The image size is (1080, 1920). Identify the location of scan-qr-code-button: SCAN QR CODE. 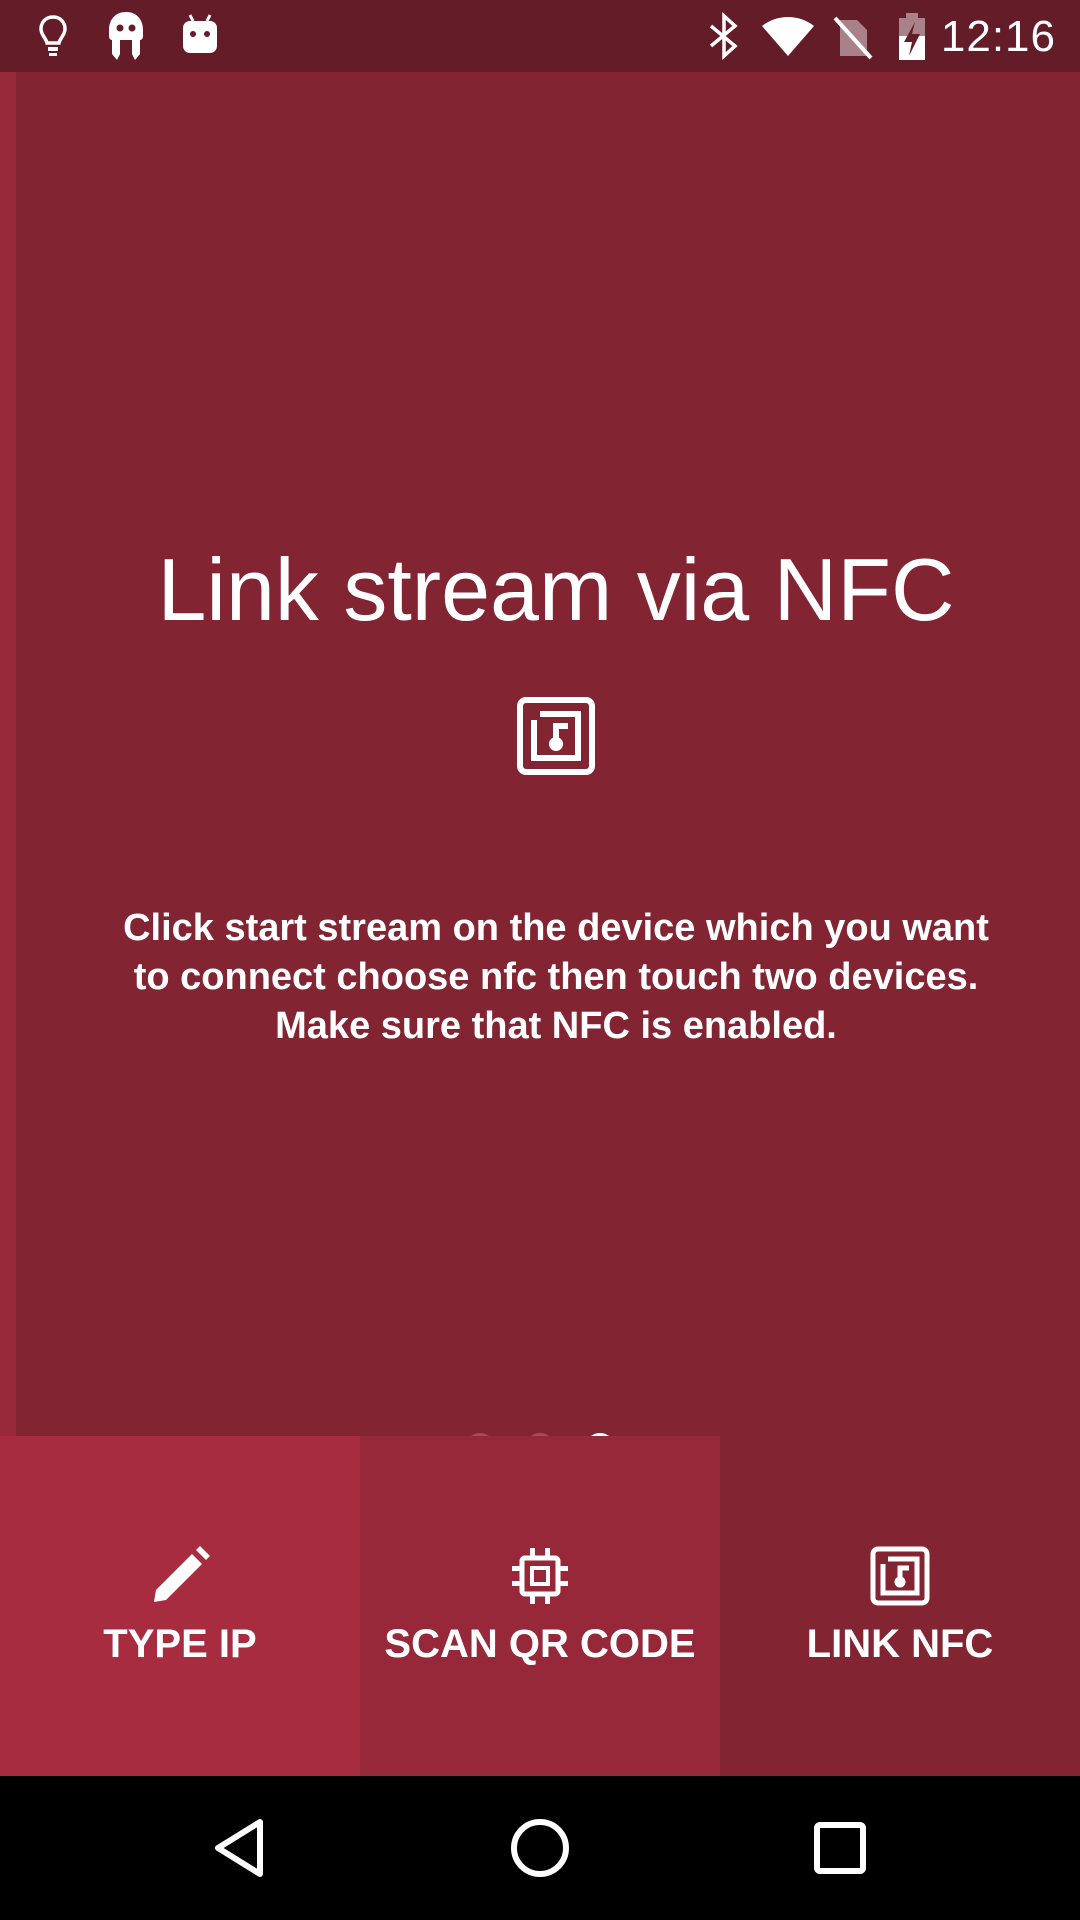
(540, 1606).